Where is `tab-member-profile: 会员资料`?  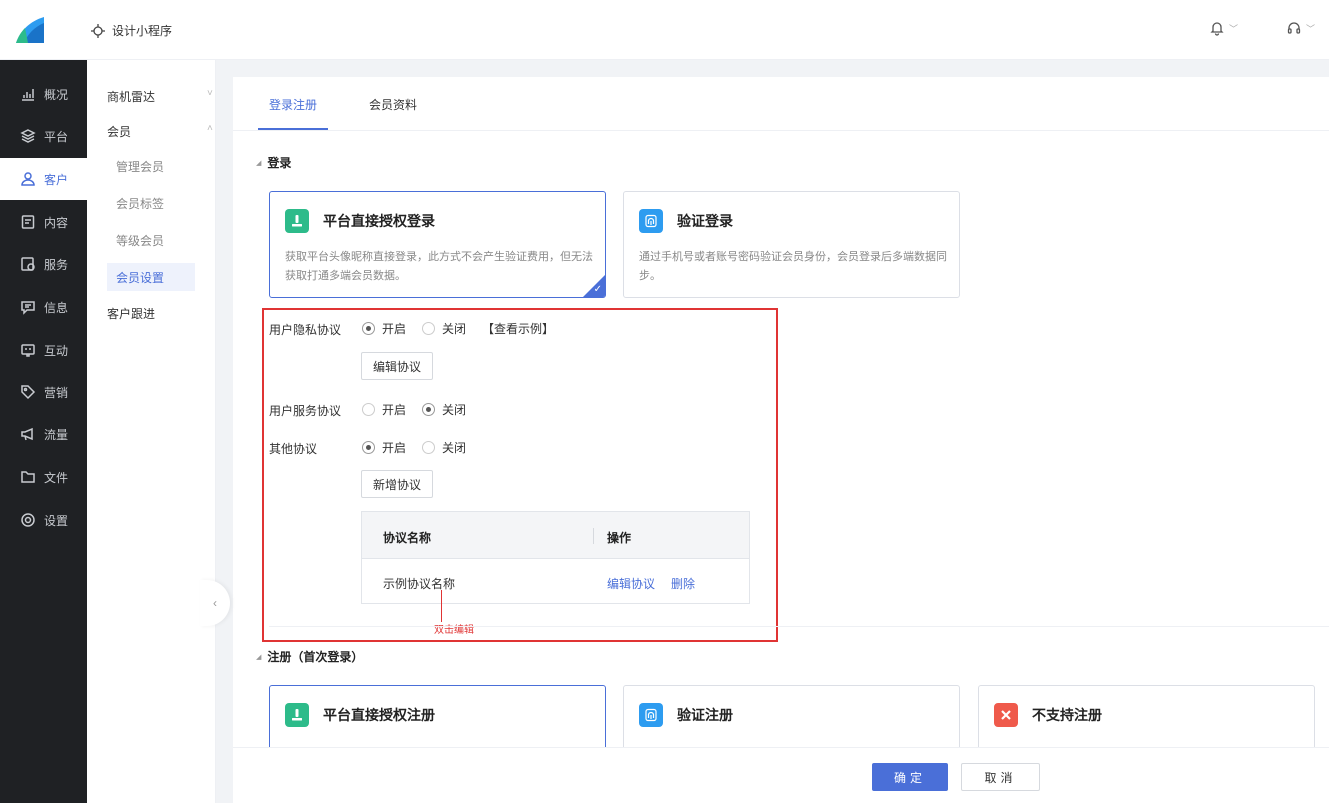 tab-member-profile: 会员资料 is located at coordinates (408, 104).